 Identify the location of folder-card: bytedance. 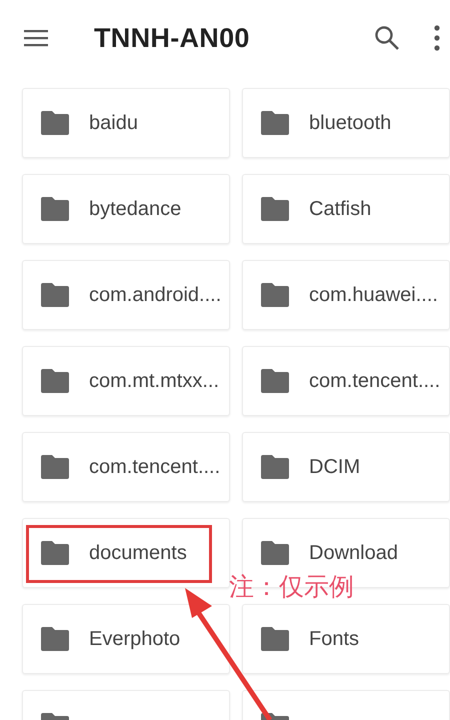
(126, 209).